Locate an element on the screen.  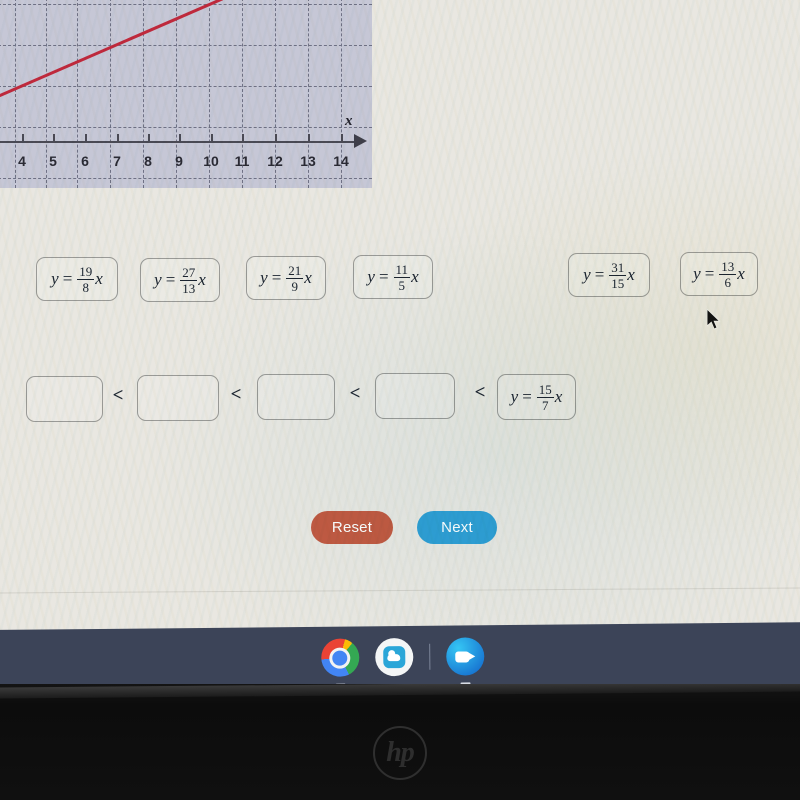
equation-tile-19-8: y = 19 8 x is located at coordinates (77, 279).